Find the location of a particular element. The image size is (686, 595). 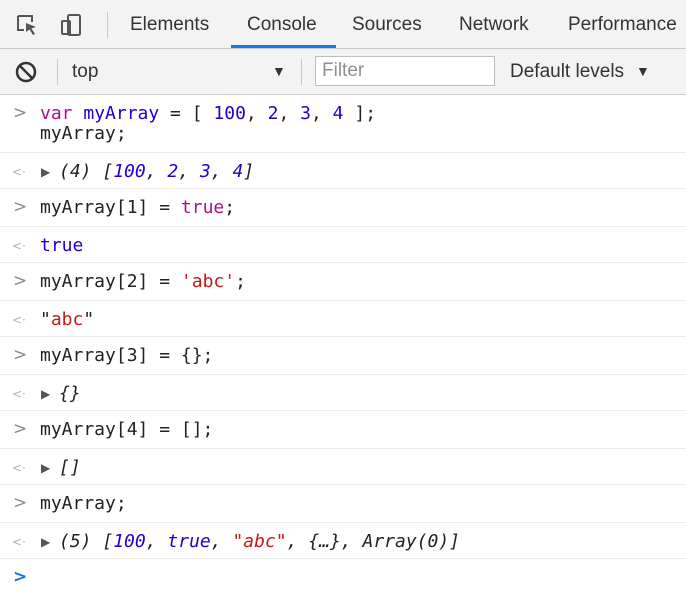

input-code-line: myArray[2] = 'abc'; is located at coordinates (143, 282).